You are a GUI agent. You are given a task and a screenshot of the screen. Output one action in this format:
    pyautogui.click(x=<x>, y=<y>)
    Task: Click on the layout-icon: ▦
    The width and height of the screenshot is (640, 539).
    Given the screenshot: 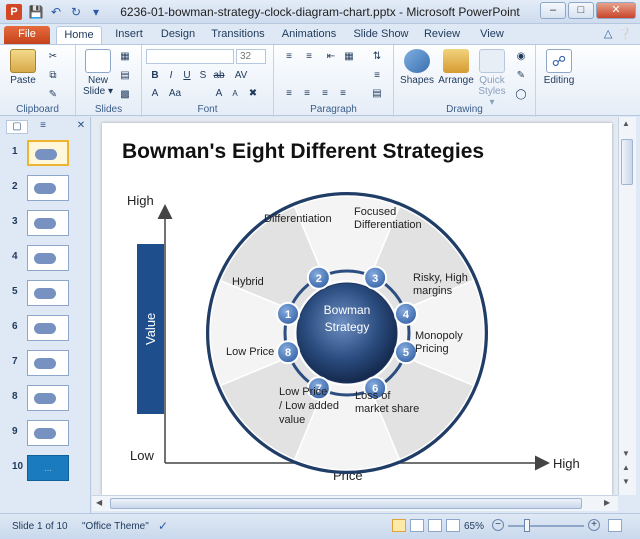 What is the action you would take?
    pyautogui.click(x=125, y=57)
    